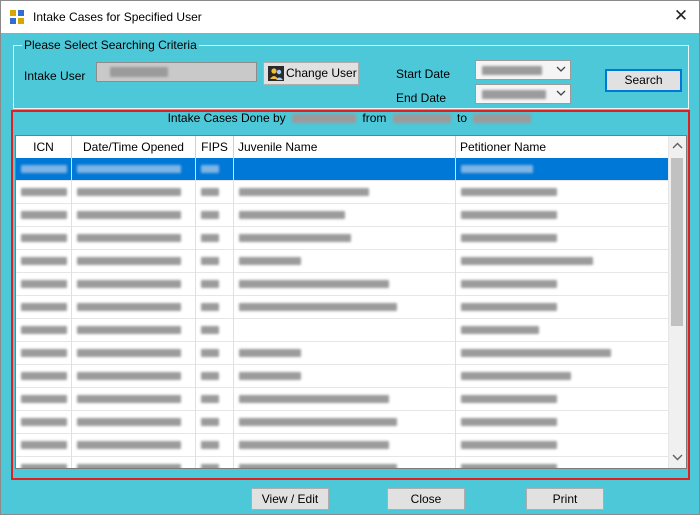 The height and width of the screenshot is (515, 700). Describe the element at coordinates (426, 499) in the screenshot. I see `close-button: Close` at that location.